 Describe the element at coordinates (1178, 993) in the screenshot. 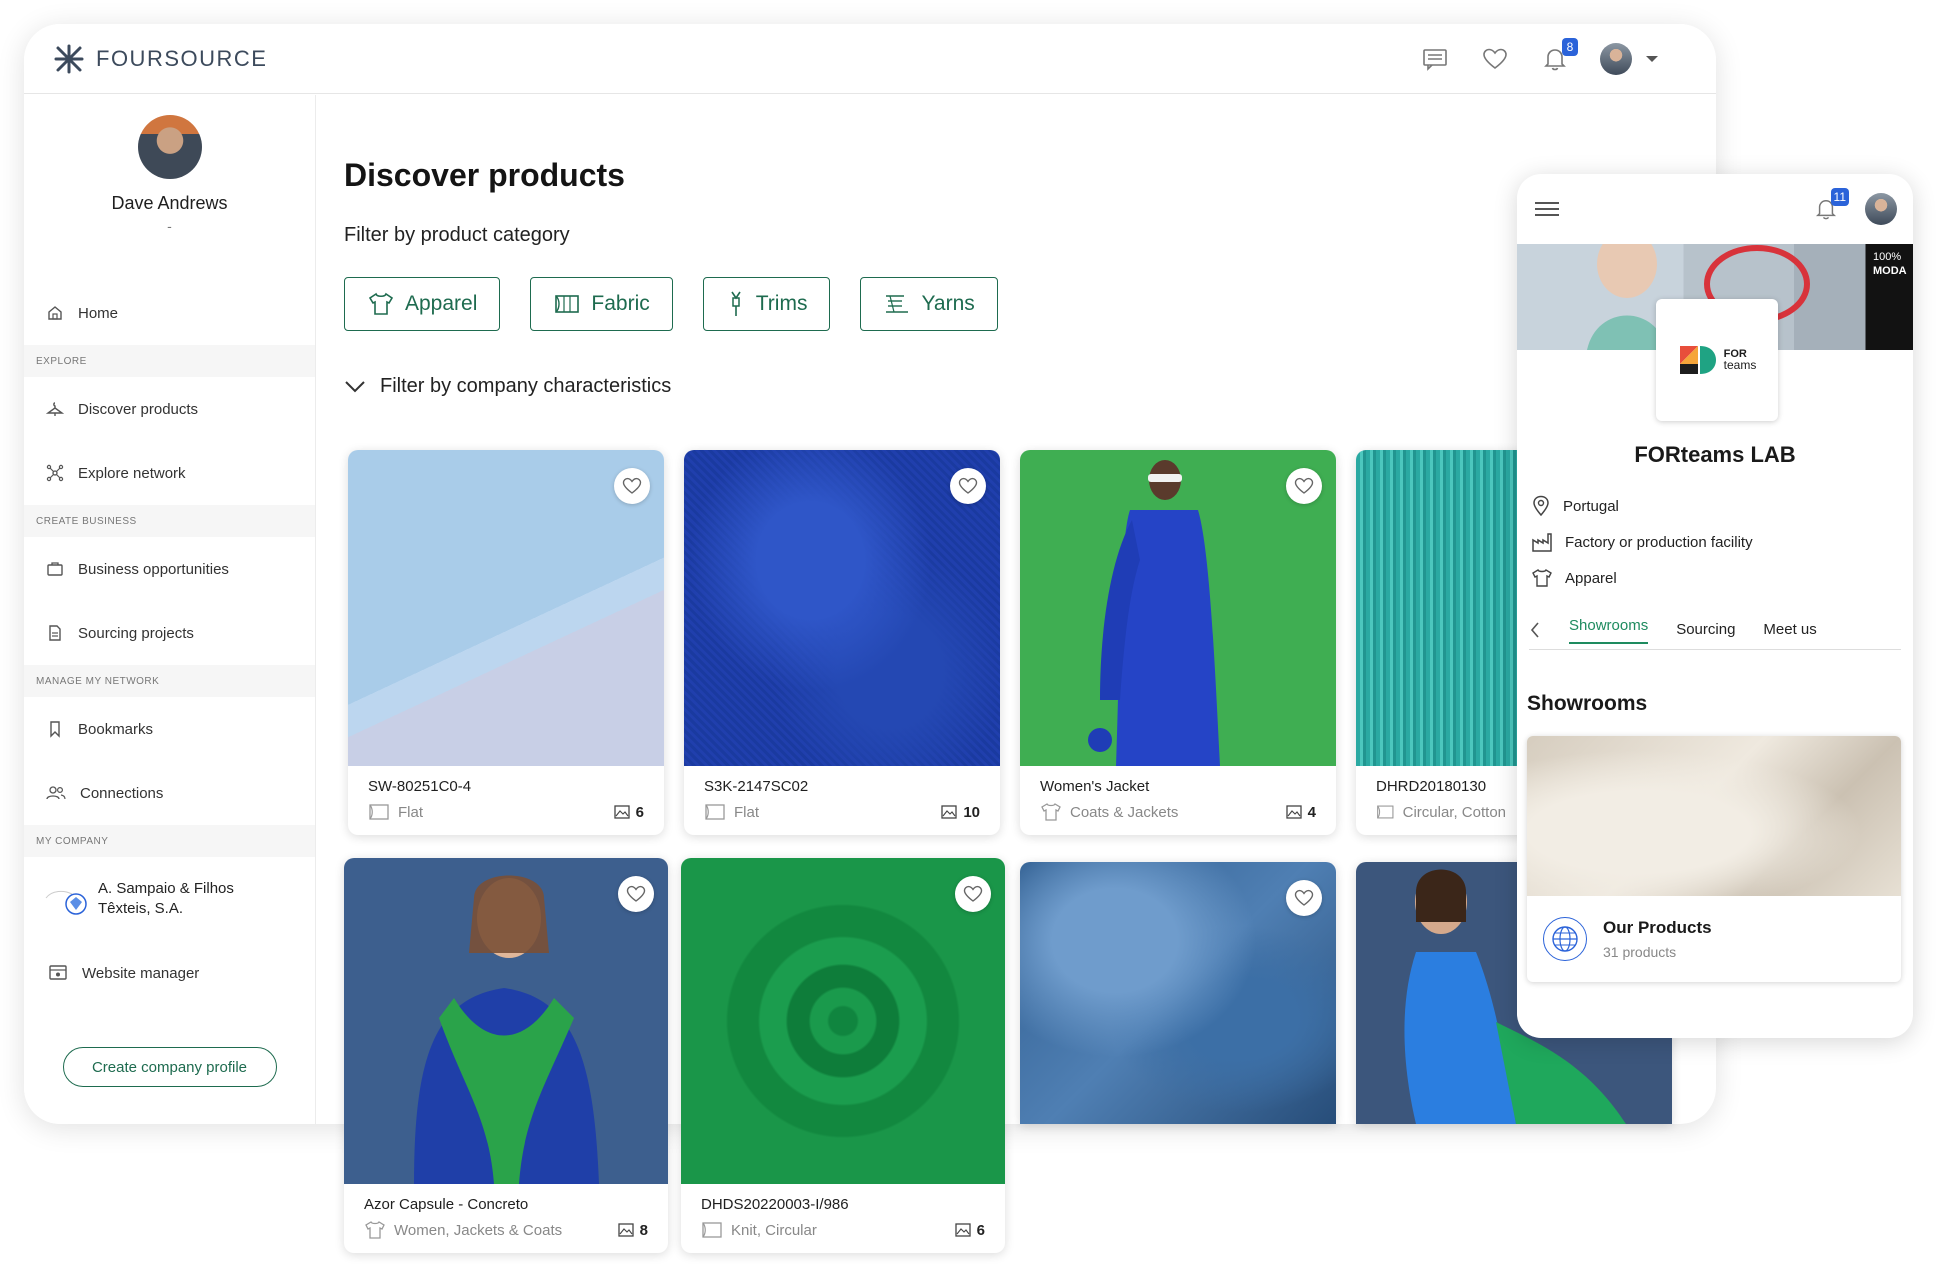

I see `product-card` at that location.